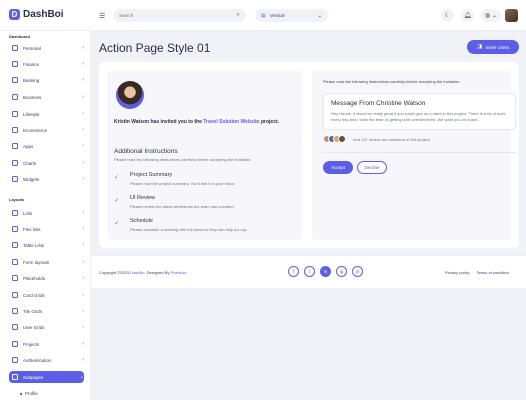  What do you see at coordinates (15, 130) in the screenshot?
I see `ecommerce-icon` at bounding box center [15, 130].